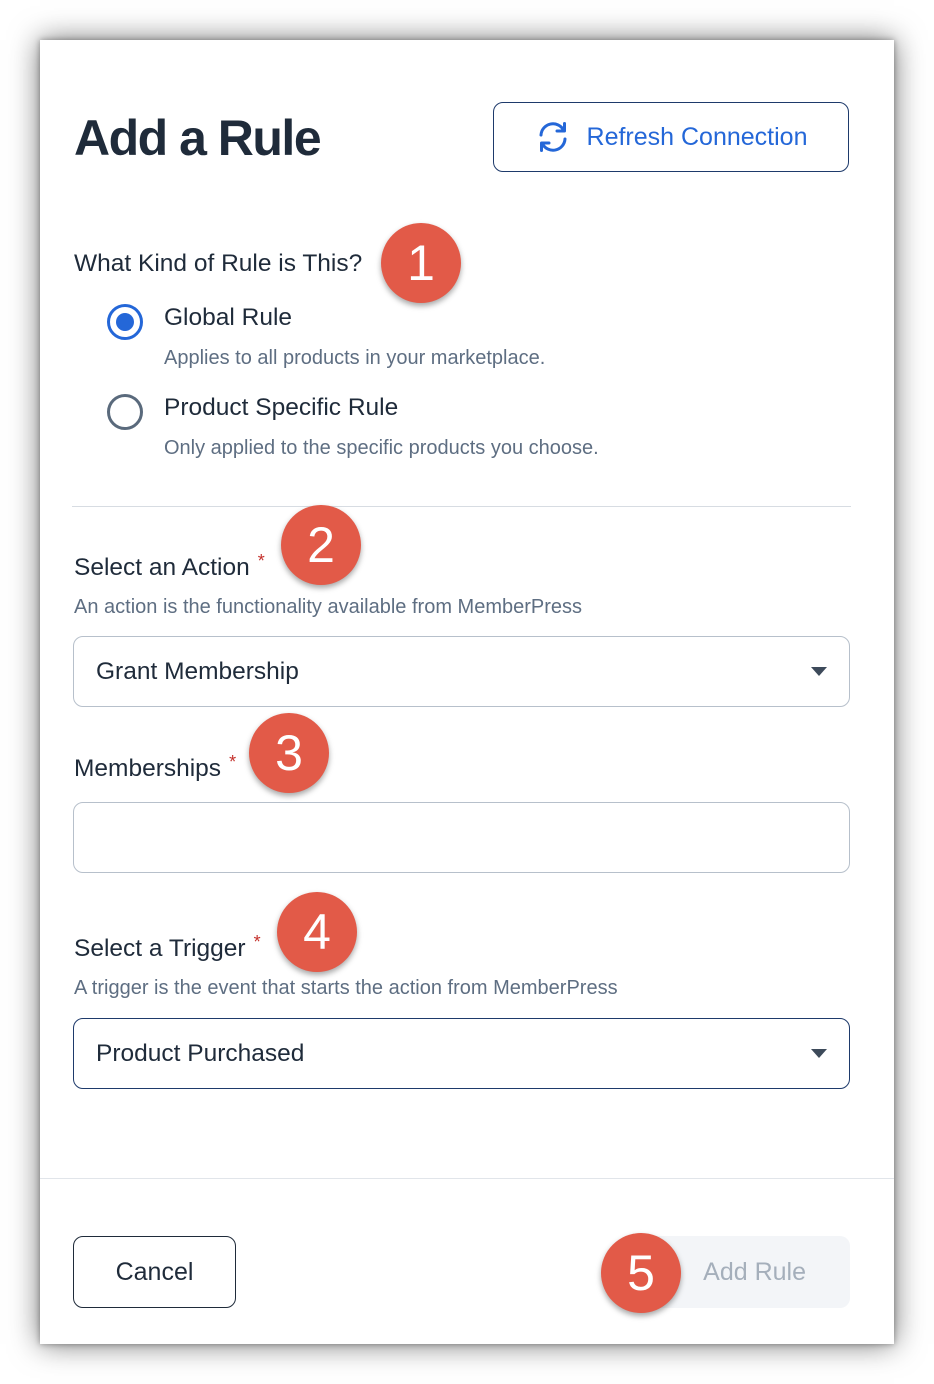  I want to click on action-required-marker: *, so click(261, 561).